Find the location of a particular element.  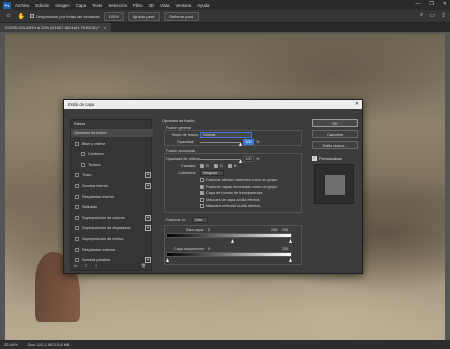

tab-close-icon: × is located at coordinates (105, 27).